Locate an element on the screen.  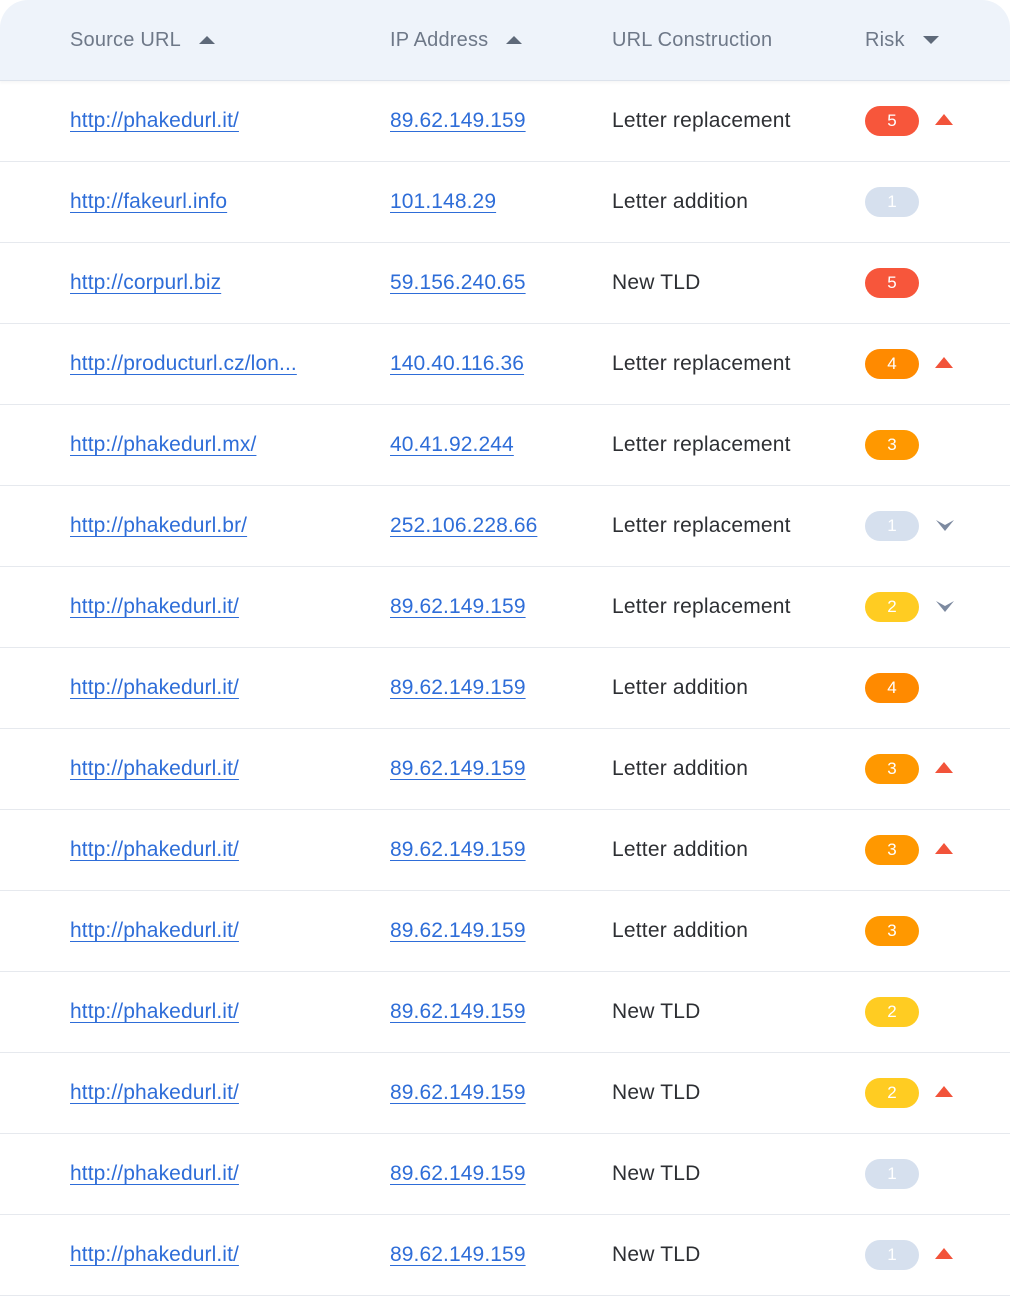
ip-address-cell: 140.40.116.36 is located at coordinates (457, 364).